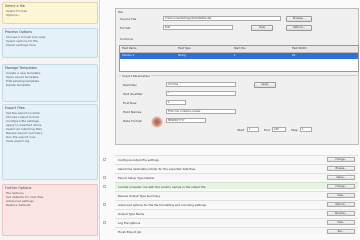 The height and width of the screenshot is (240, 360). I want to click on field-label: Field Names, so click(132, 112).